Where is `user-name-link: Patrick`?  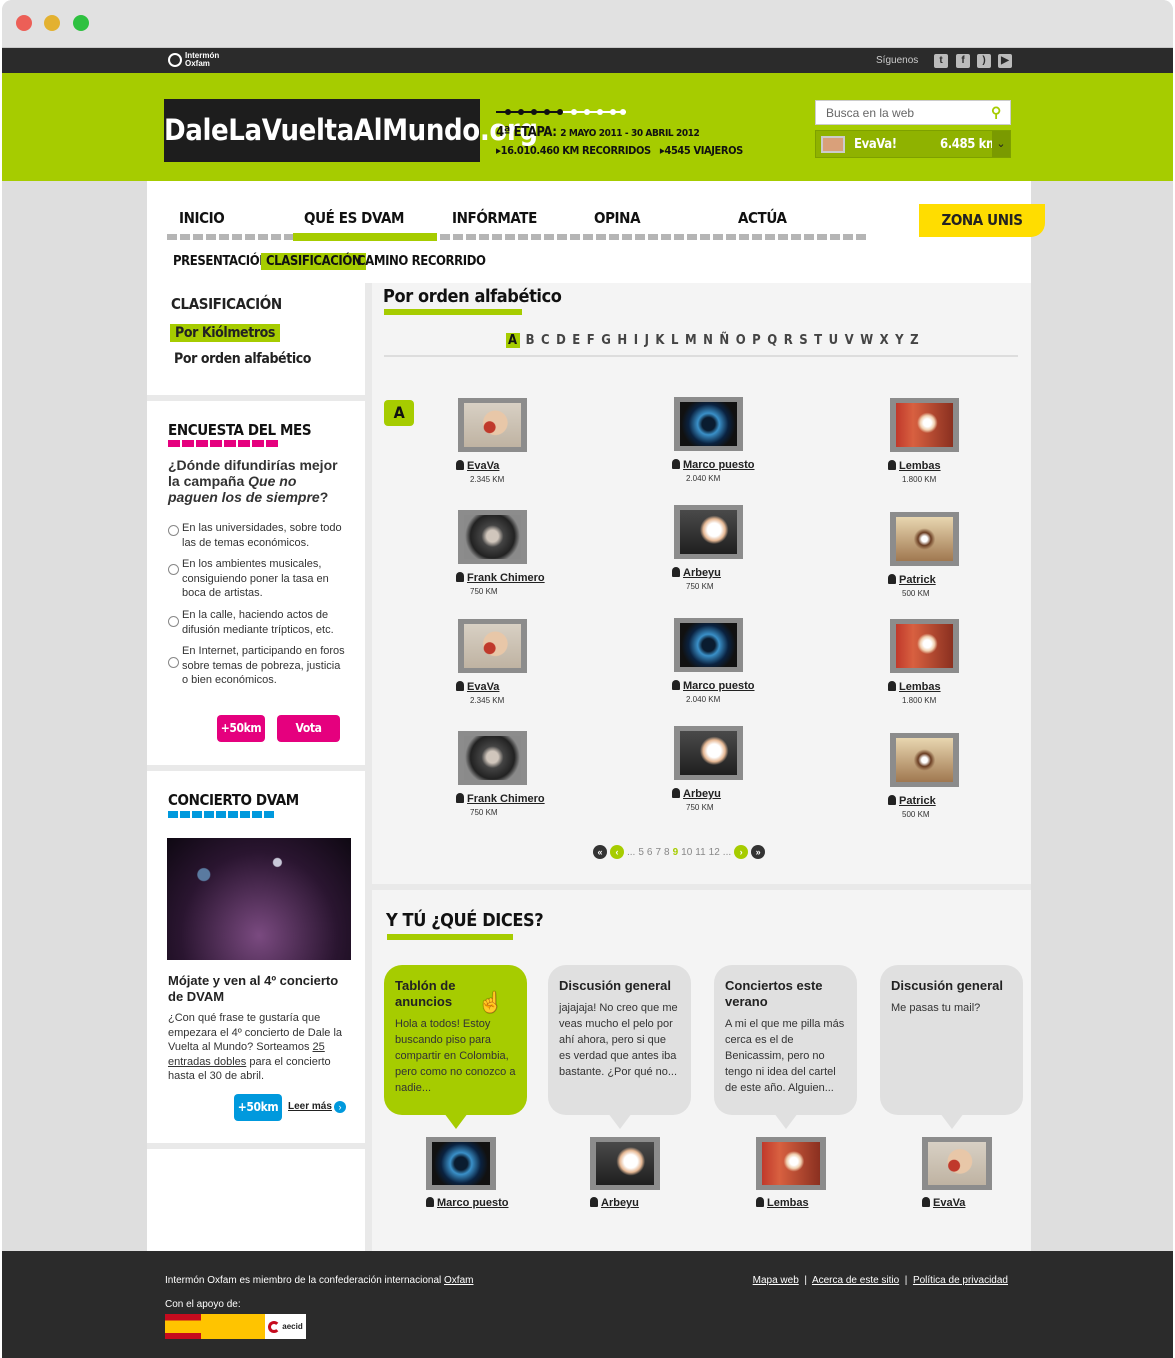
user-name-link: Patrick is located at coordinates (948, 801).